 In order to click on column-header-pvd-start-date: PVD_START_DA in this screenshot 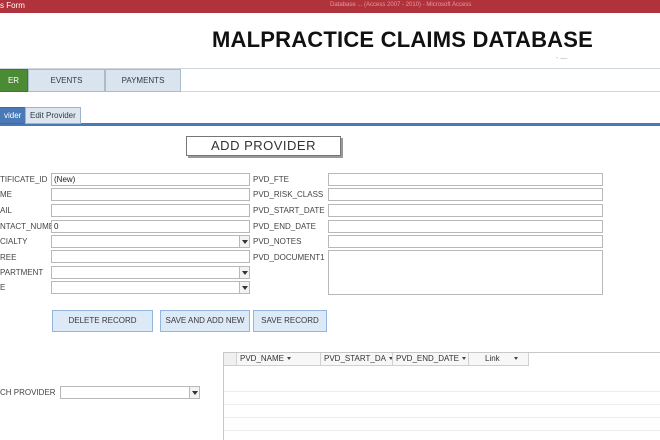, I will do `click(357, 359)`.